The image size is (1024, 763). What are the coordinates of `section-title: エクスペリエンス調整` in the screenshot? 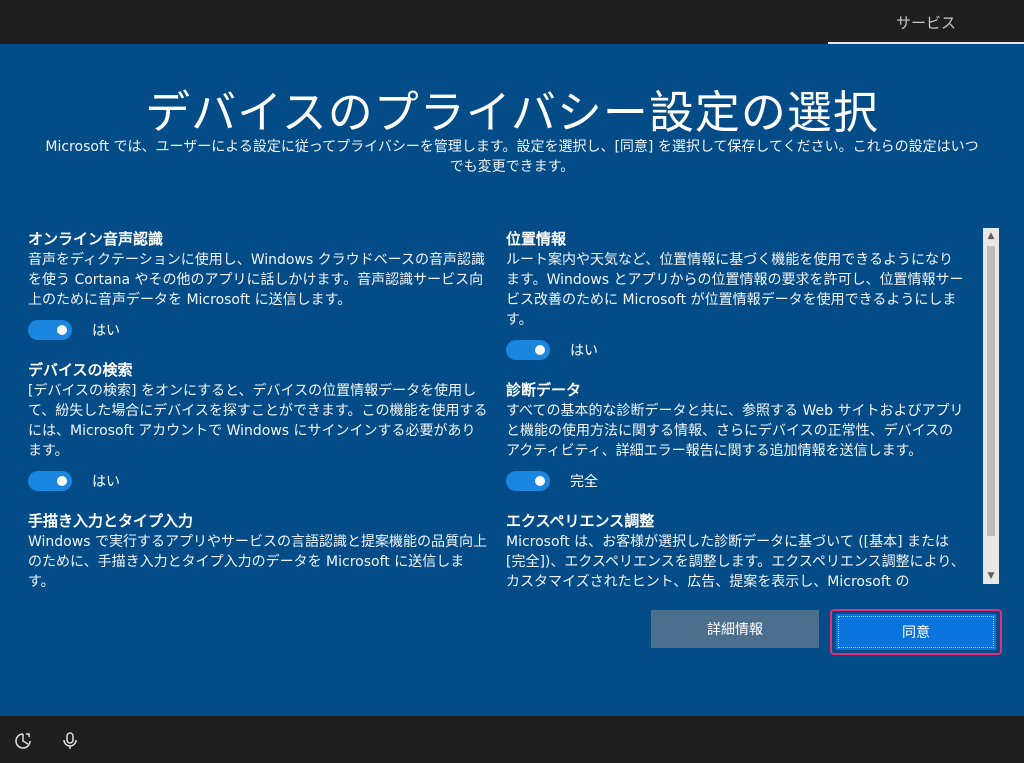 It's located at (580, 521).